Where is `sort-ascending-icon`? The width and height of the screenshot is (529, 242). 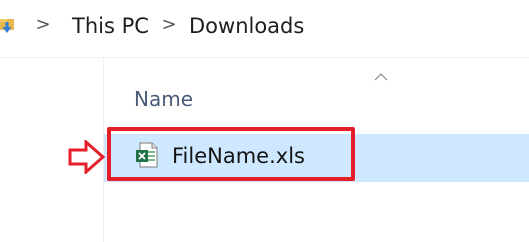 sort-ascending-icon is located at coordinates (381, 74).